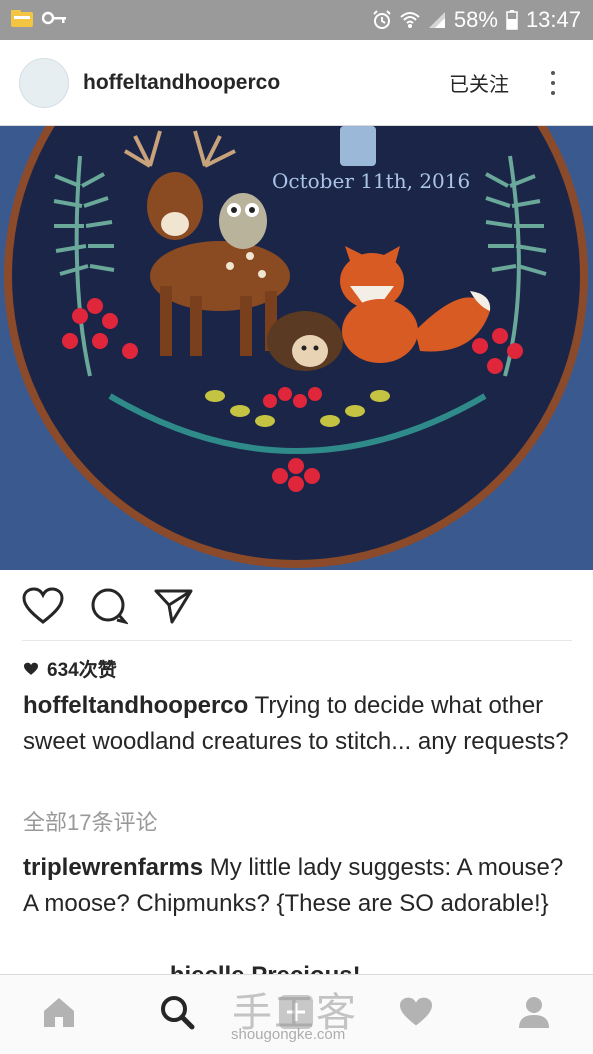  What do you see at coordinates (479, 82) in the screenshot?
I see `follow-status-button: 已关注` at bounding box center [479, 82].